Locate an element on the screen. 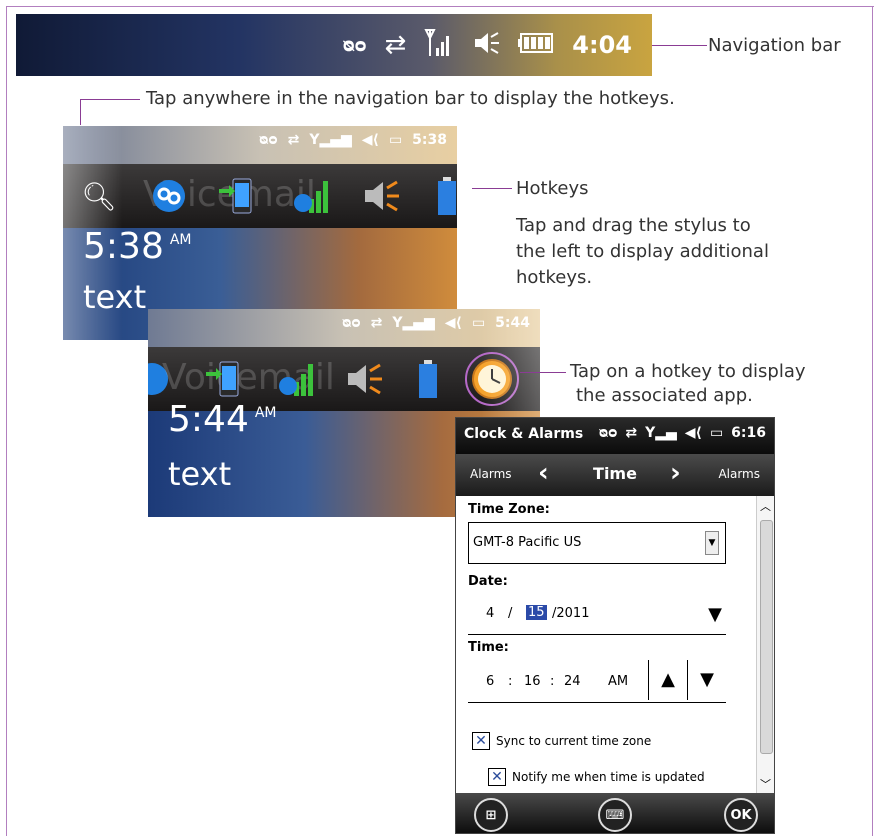 Image resolution: width=880 pixels, height=839 pixels. time-zone-label: Time Zone: is located at coordinates (509, 509).